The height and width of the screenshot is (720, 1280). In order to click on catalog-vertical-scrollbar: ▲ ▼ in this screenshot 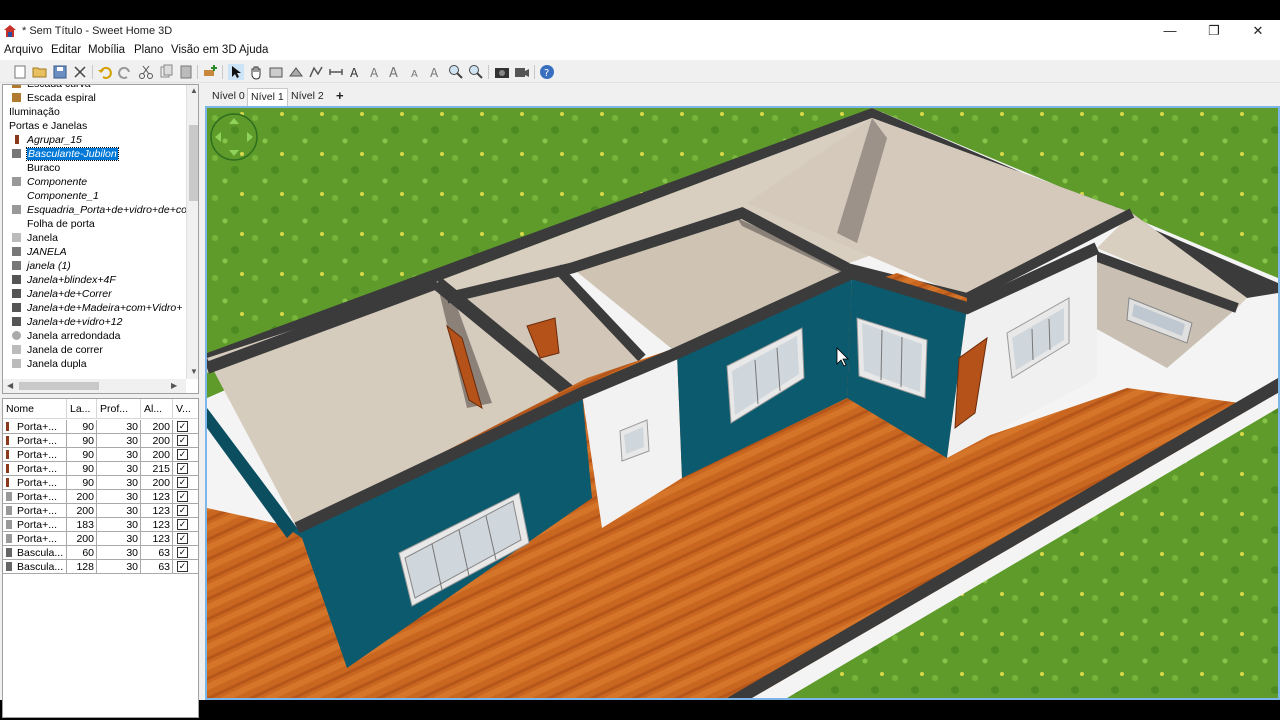, I will do `click(192, 232)`.